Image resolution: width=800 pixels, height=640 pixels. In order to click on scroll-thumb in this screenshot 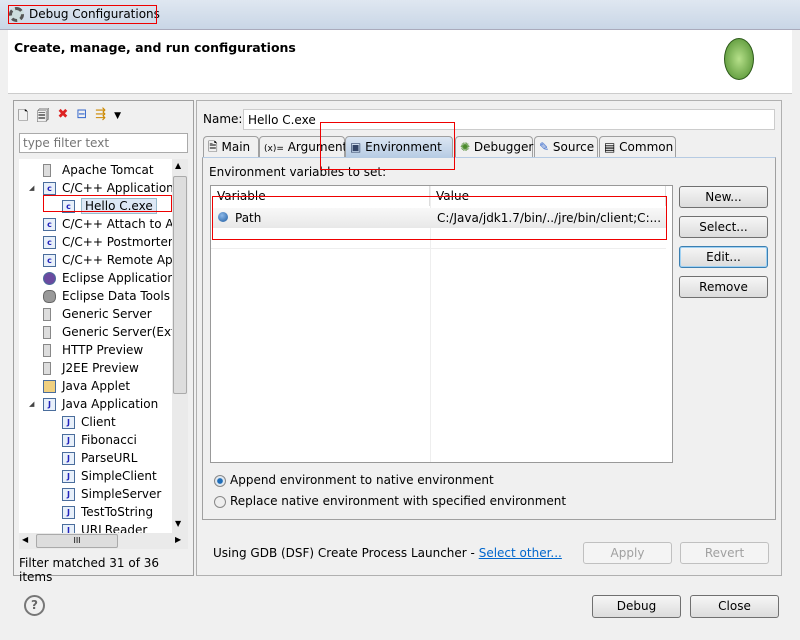, I will do `click(180, 285)`.